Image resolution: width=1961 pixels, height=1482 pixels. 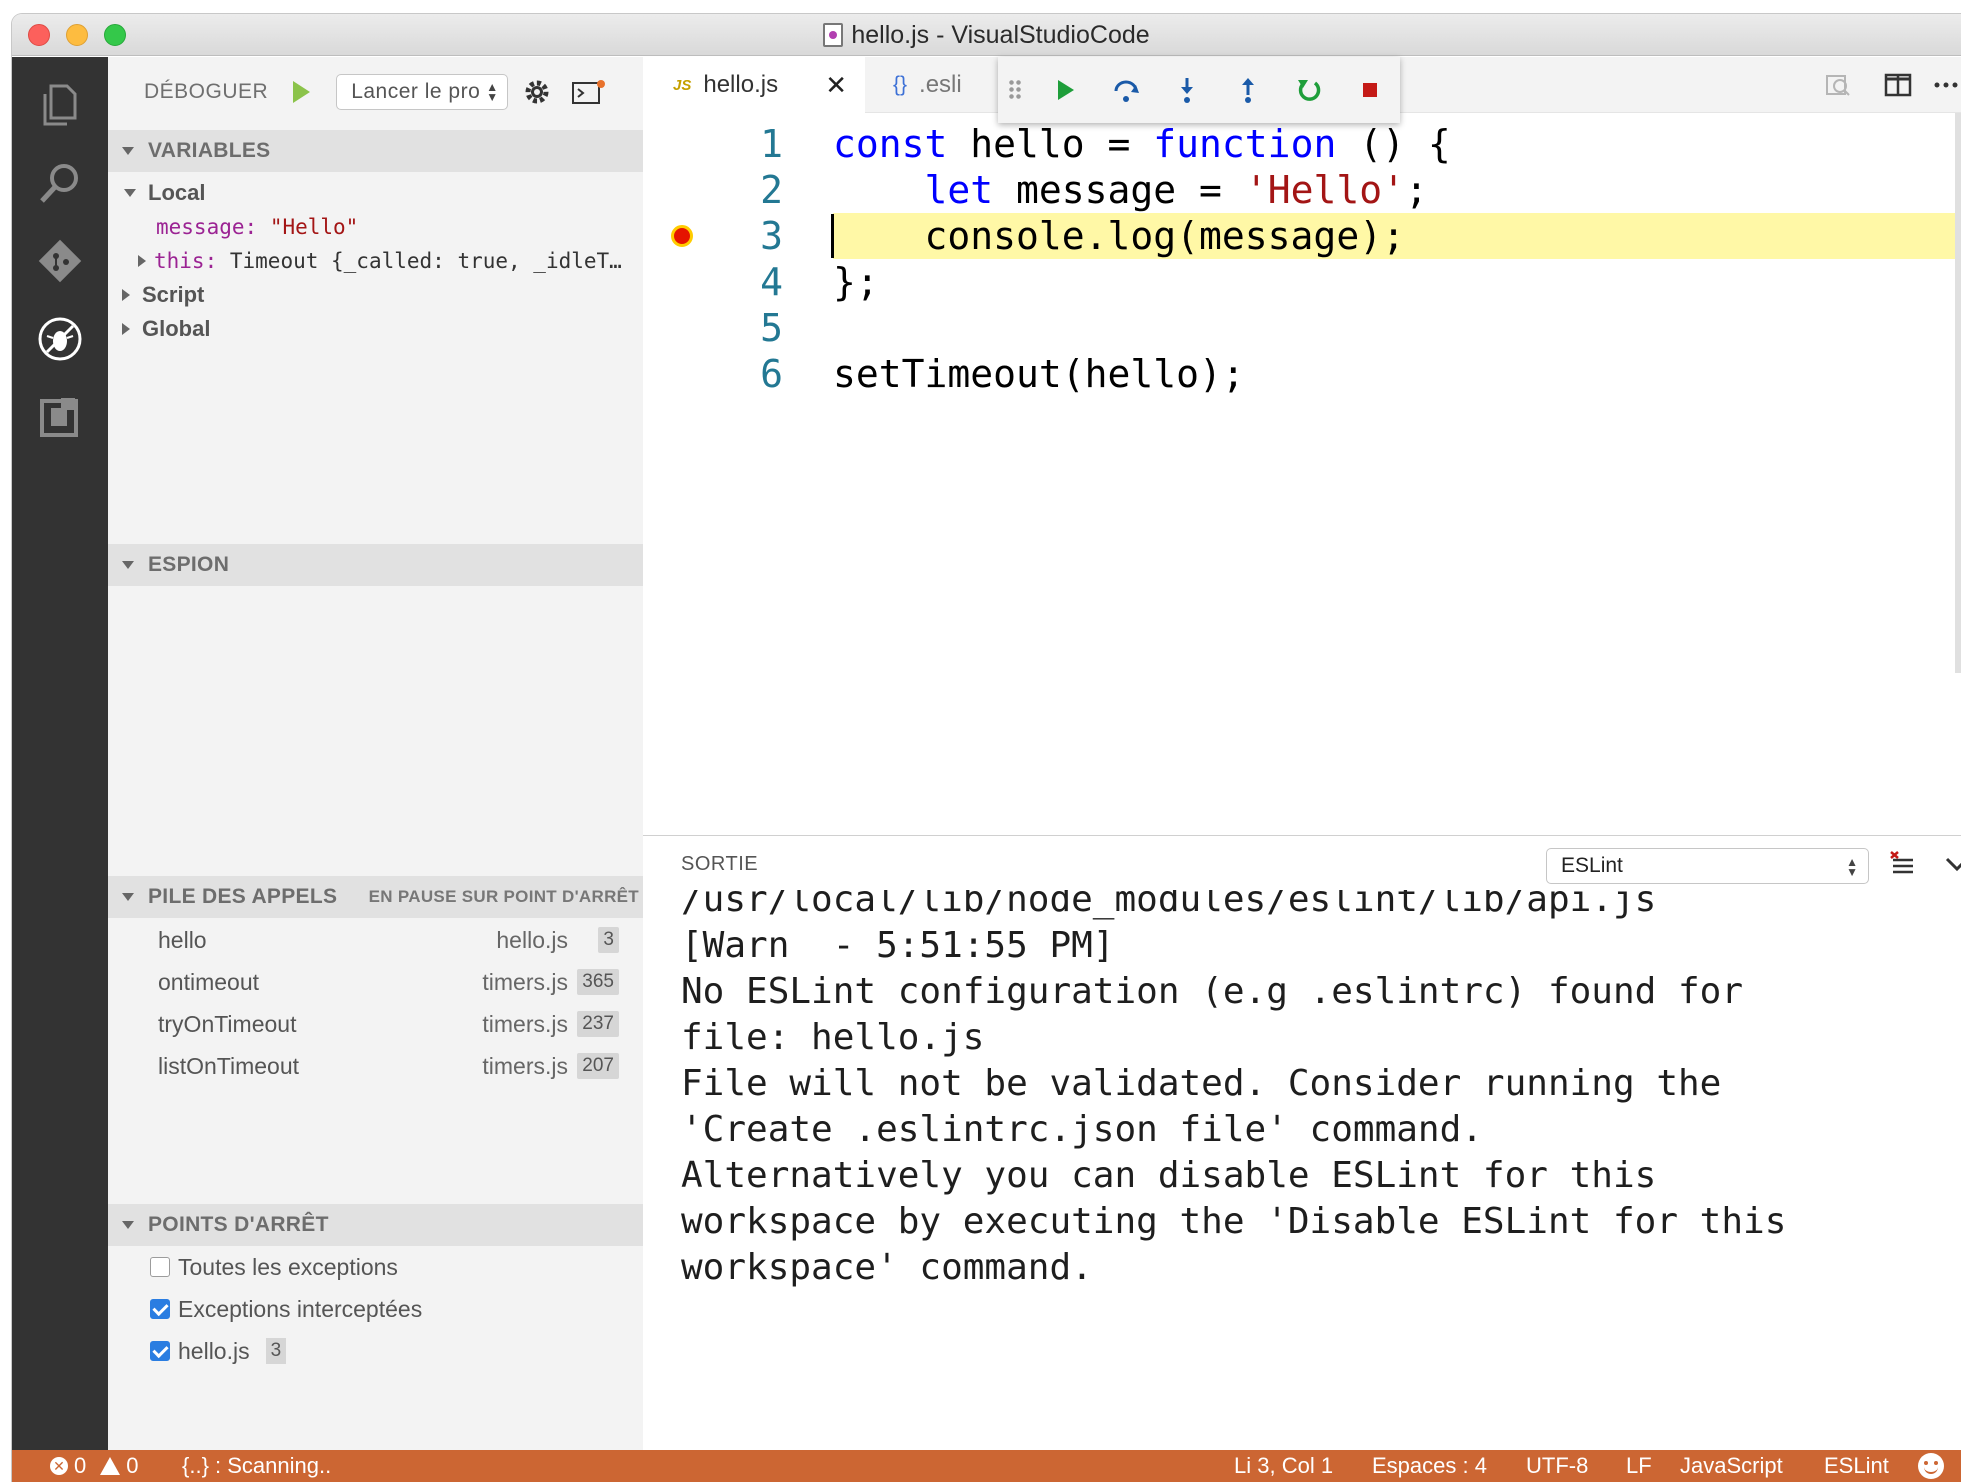 I want to click on continue-button, so click(x=1065, y=90).